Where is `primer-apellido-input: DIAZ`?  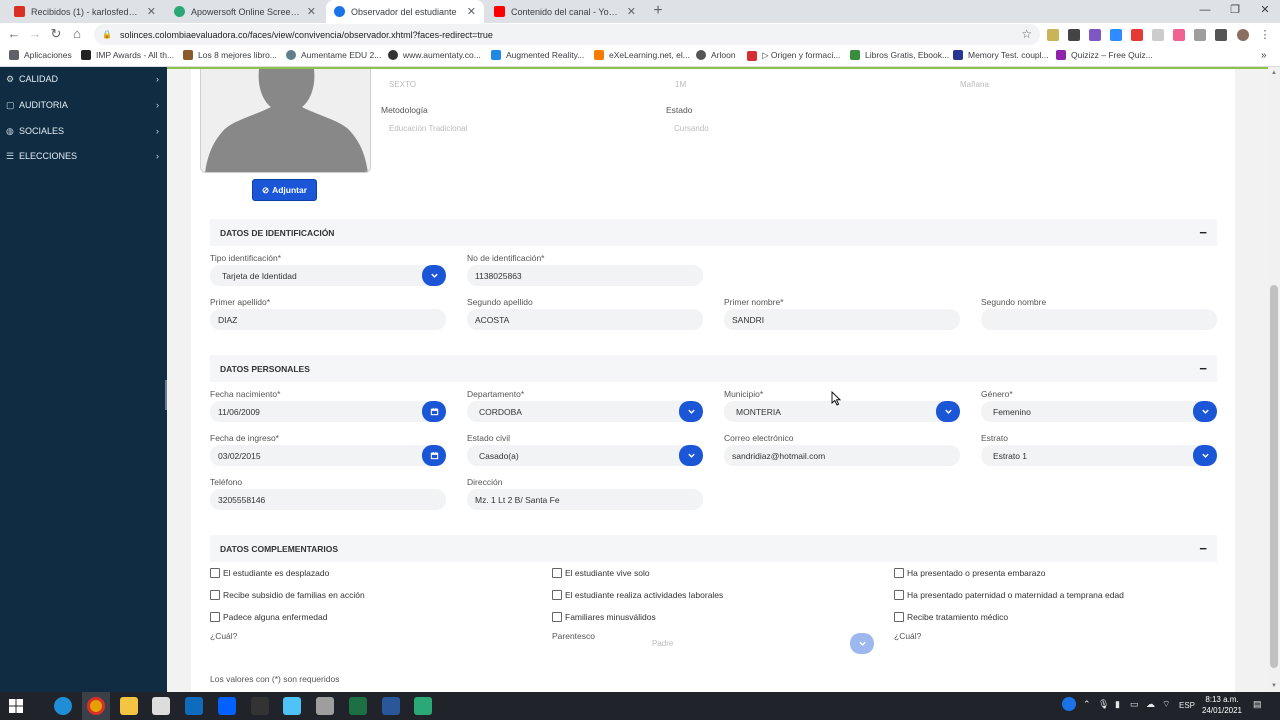 primer-apellido-input: DIAZ is located at coordinates (328, 319).